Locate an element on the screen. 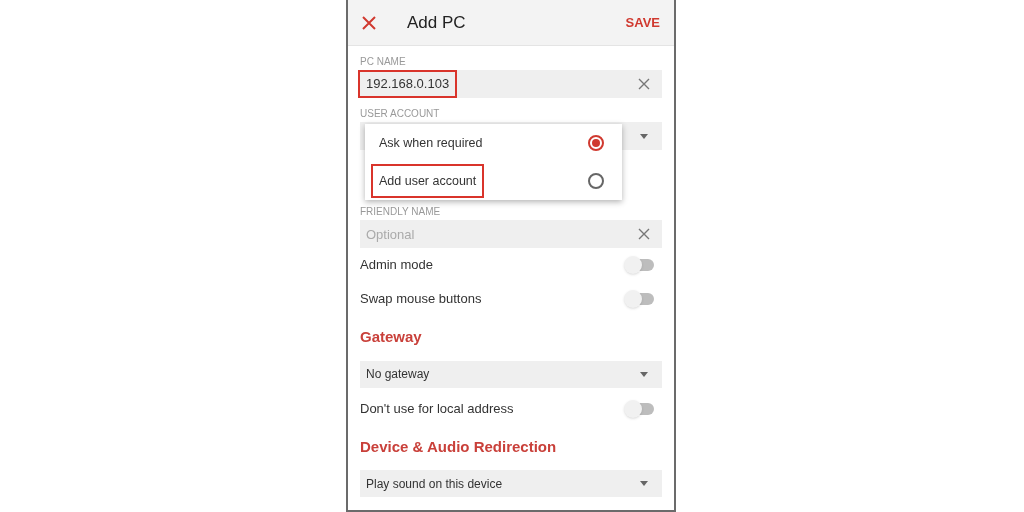  close-icon is located at coordinates (369, 22).